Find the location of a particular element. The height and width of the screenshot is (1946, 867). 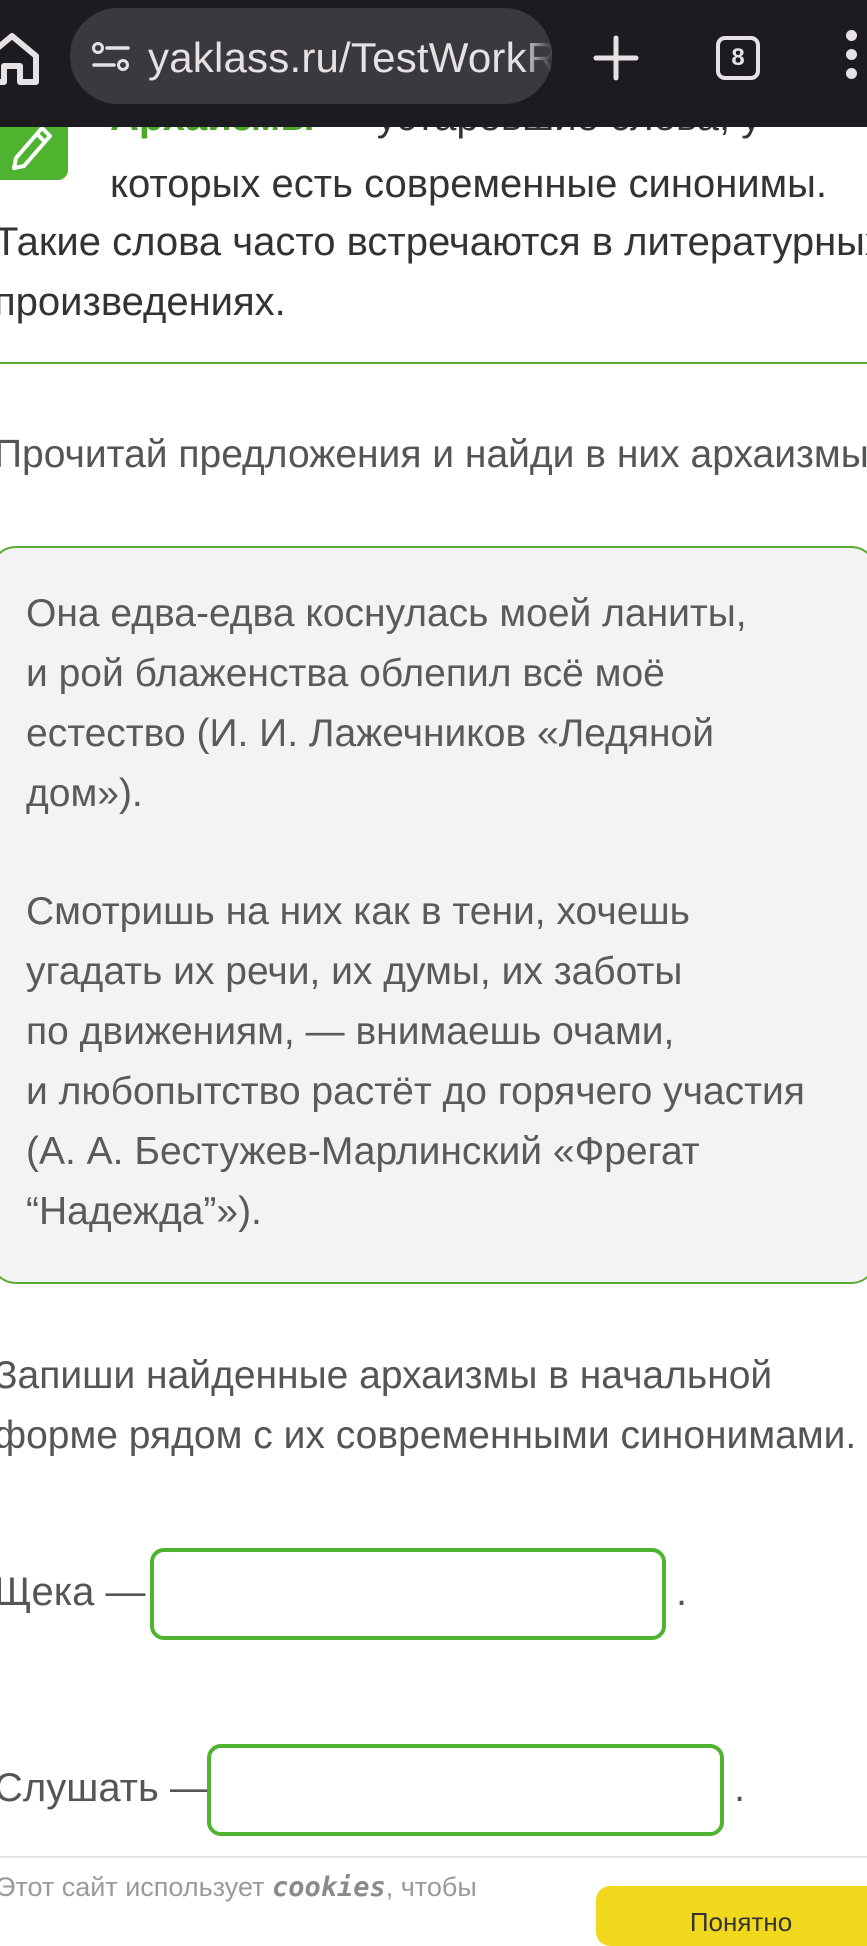

answer-label-slushat: Слушать — is located at coordinates (105, 1788).